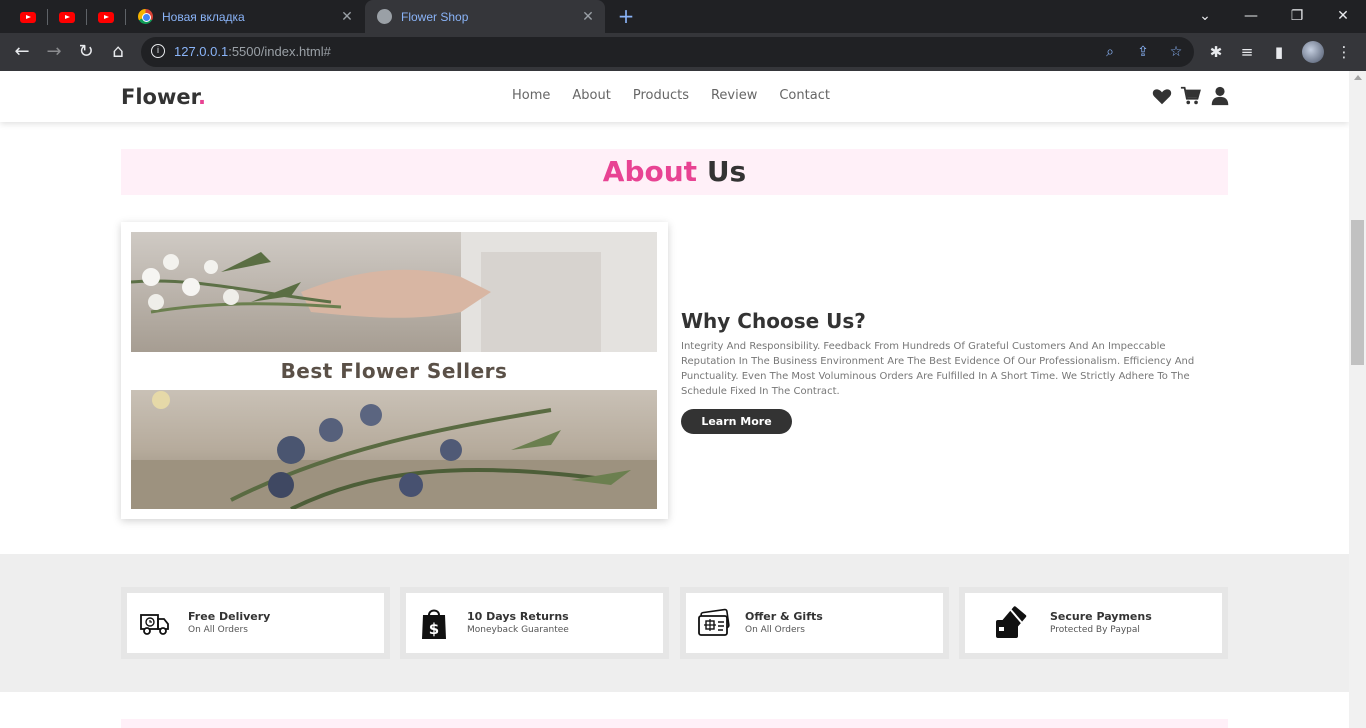 The height and width of the screenshot is (728, 1366). What do you see at coordinates (674, 723) in the screenshot?
I see `next-section-heading` at bounding box center [674, 723].